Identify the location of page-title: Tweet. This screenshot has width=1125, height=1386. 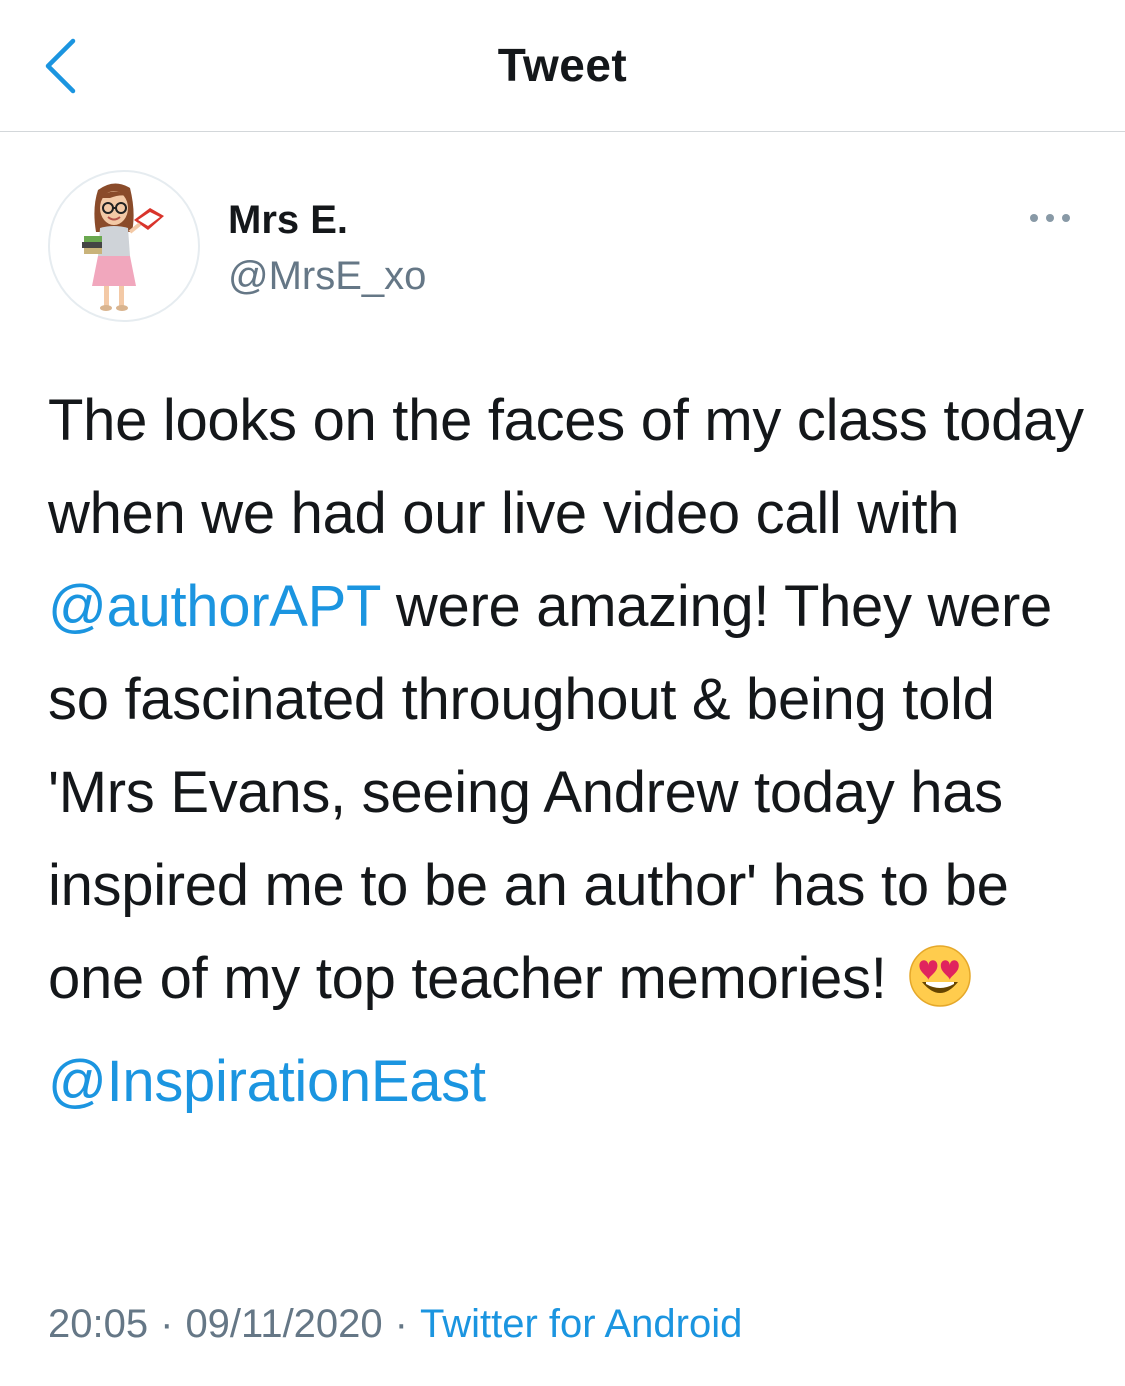
(562, 65).